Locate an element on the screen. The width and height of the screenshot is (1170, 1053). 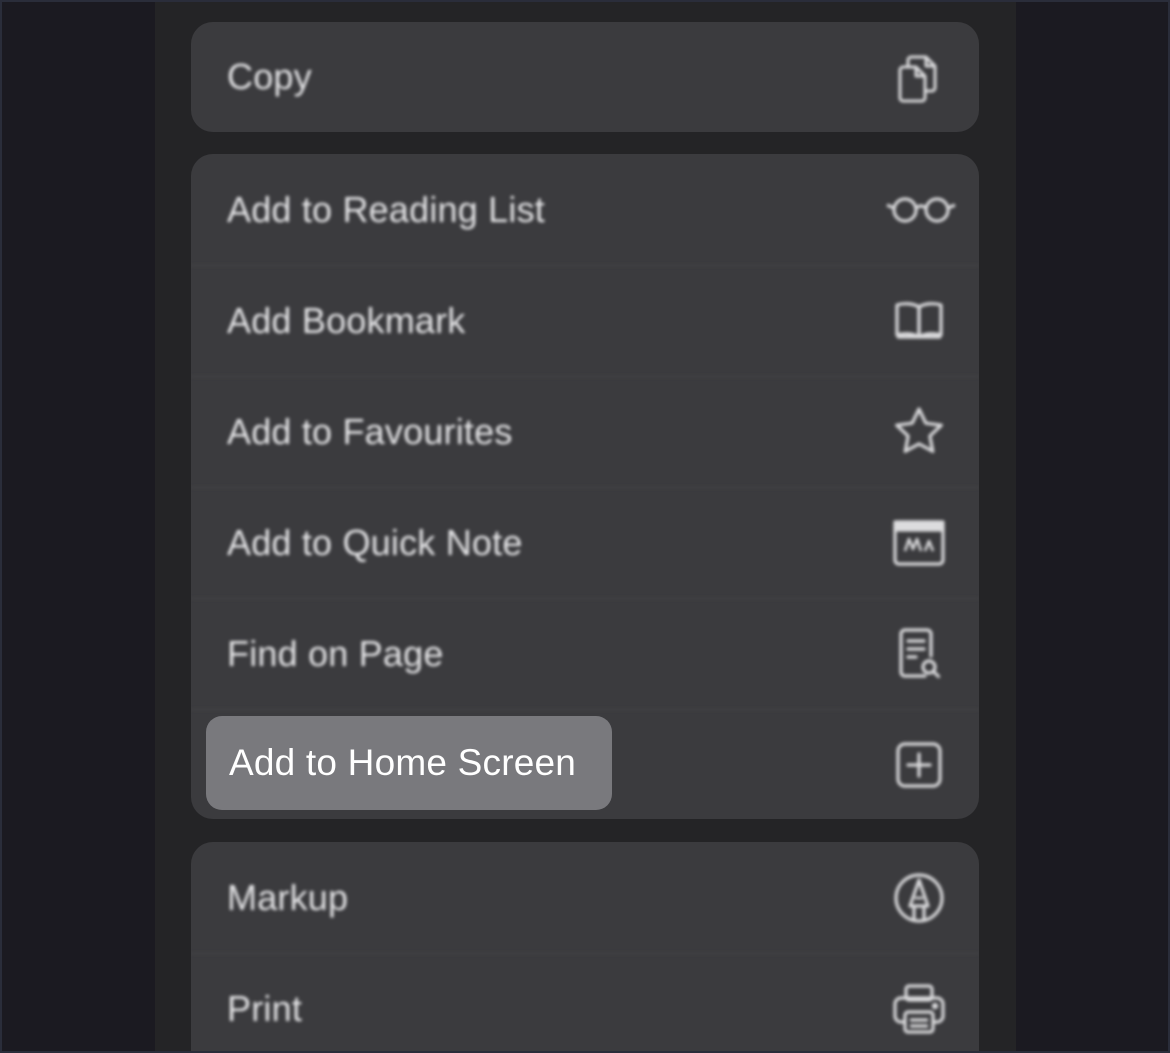
menu-item-copy: Copy is located at coordinates (585, 77).